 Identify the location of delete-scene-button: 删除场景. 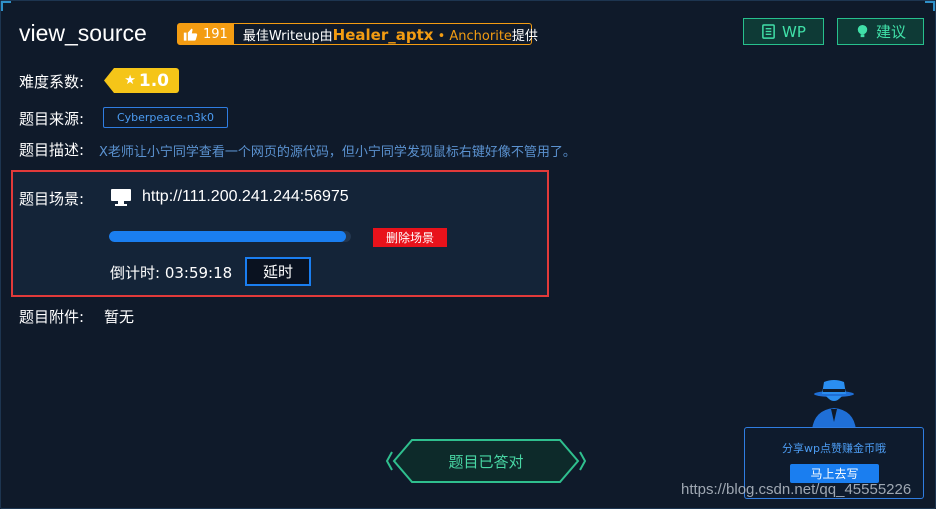
(410, 237).